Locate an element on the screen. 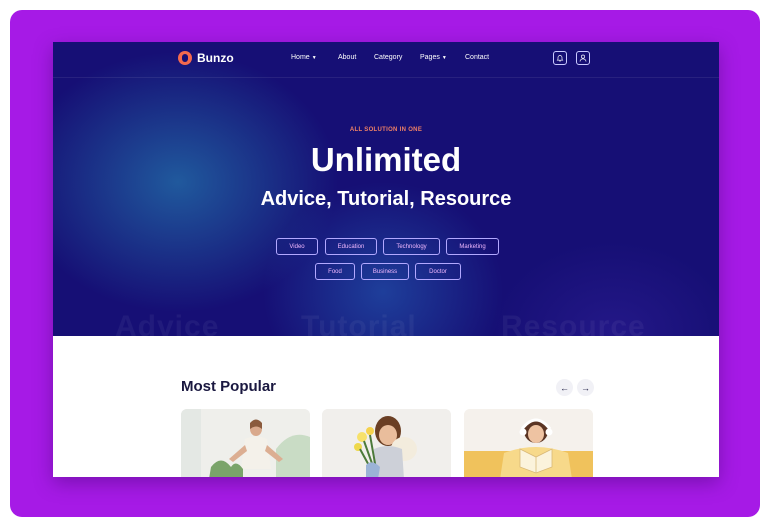 This screenshot has height=527, width=770. watermark-advice: Advice is located at coordinates (167, 323).